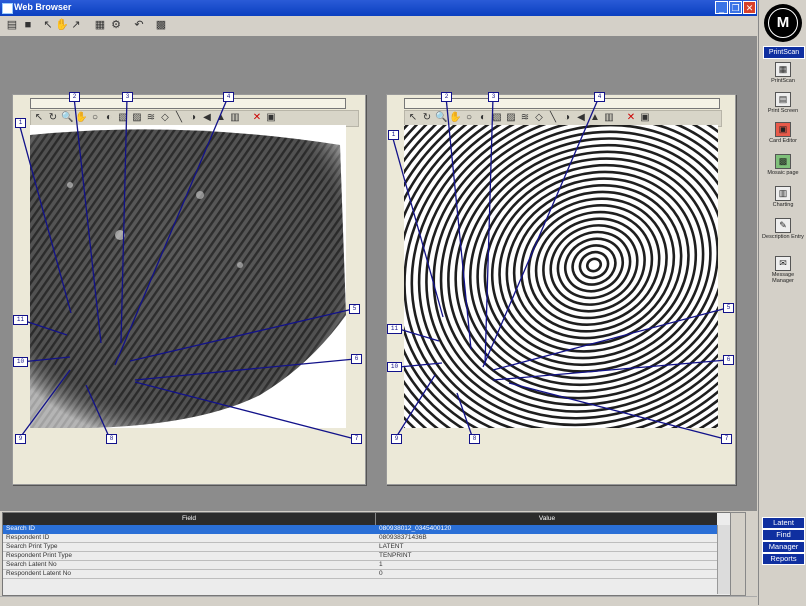 The width and height of the screenshot is (806, 606). Describe the element at coordinates (31, 564) in the screenshot. I see `row-field: Search Latent No` at that location.